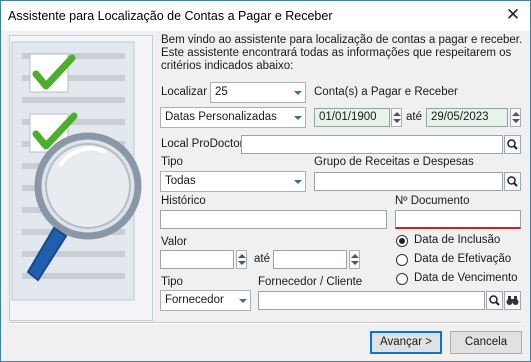  What do you see at coordinates (394, 162) in the screenshot?
I see `grupo-label: Grupo de Receitas e Despesas` at bounding box center [394, 162].